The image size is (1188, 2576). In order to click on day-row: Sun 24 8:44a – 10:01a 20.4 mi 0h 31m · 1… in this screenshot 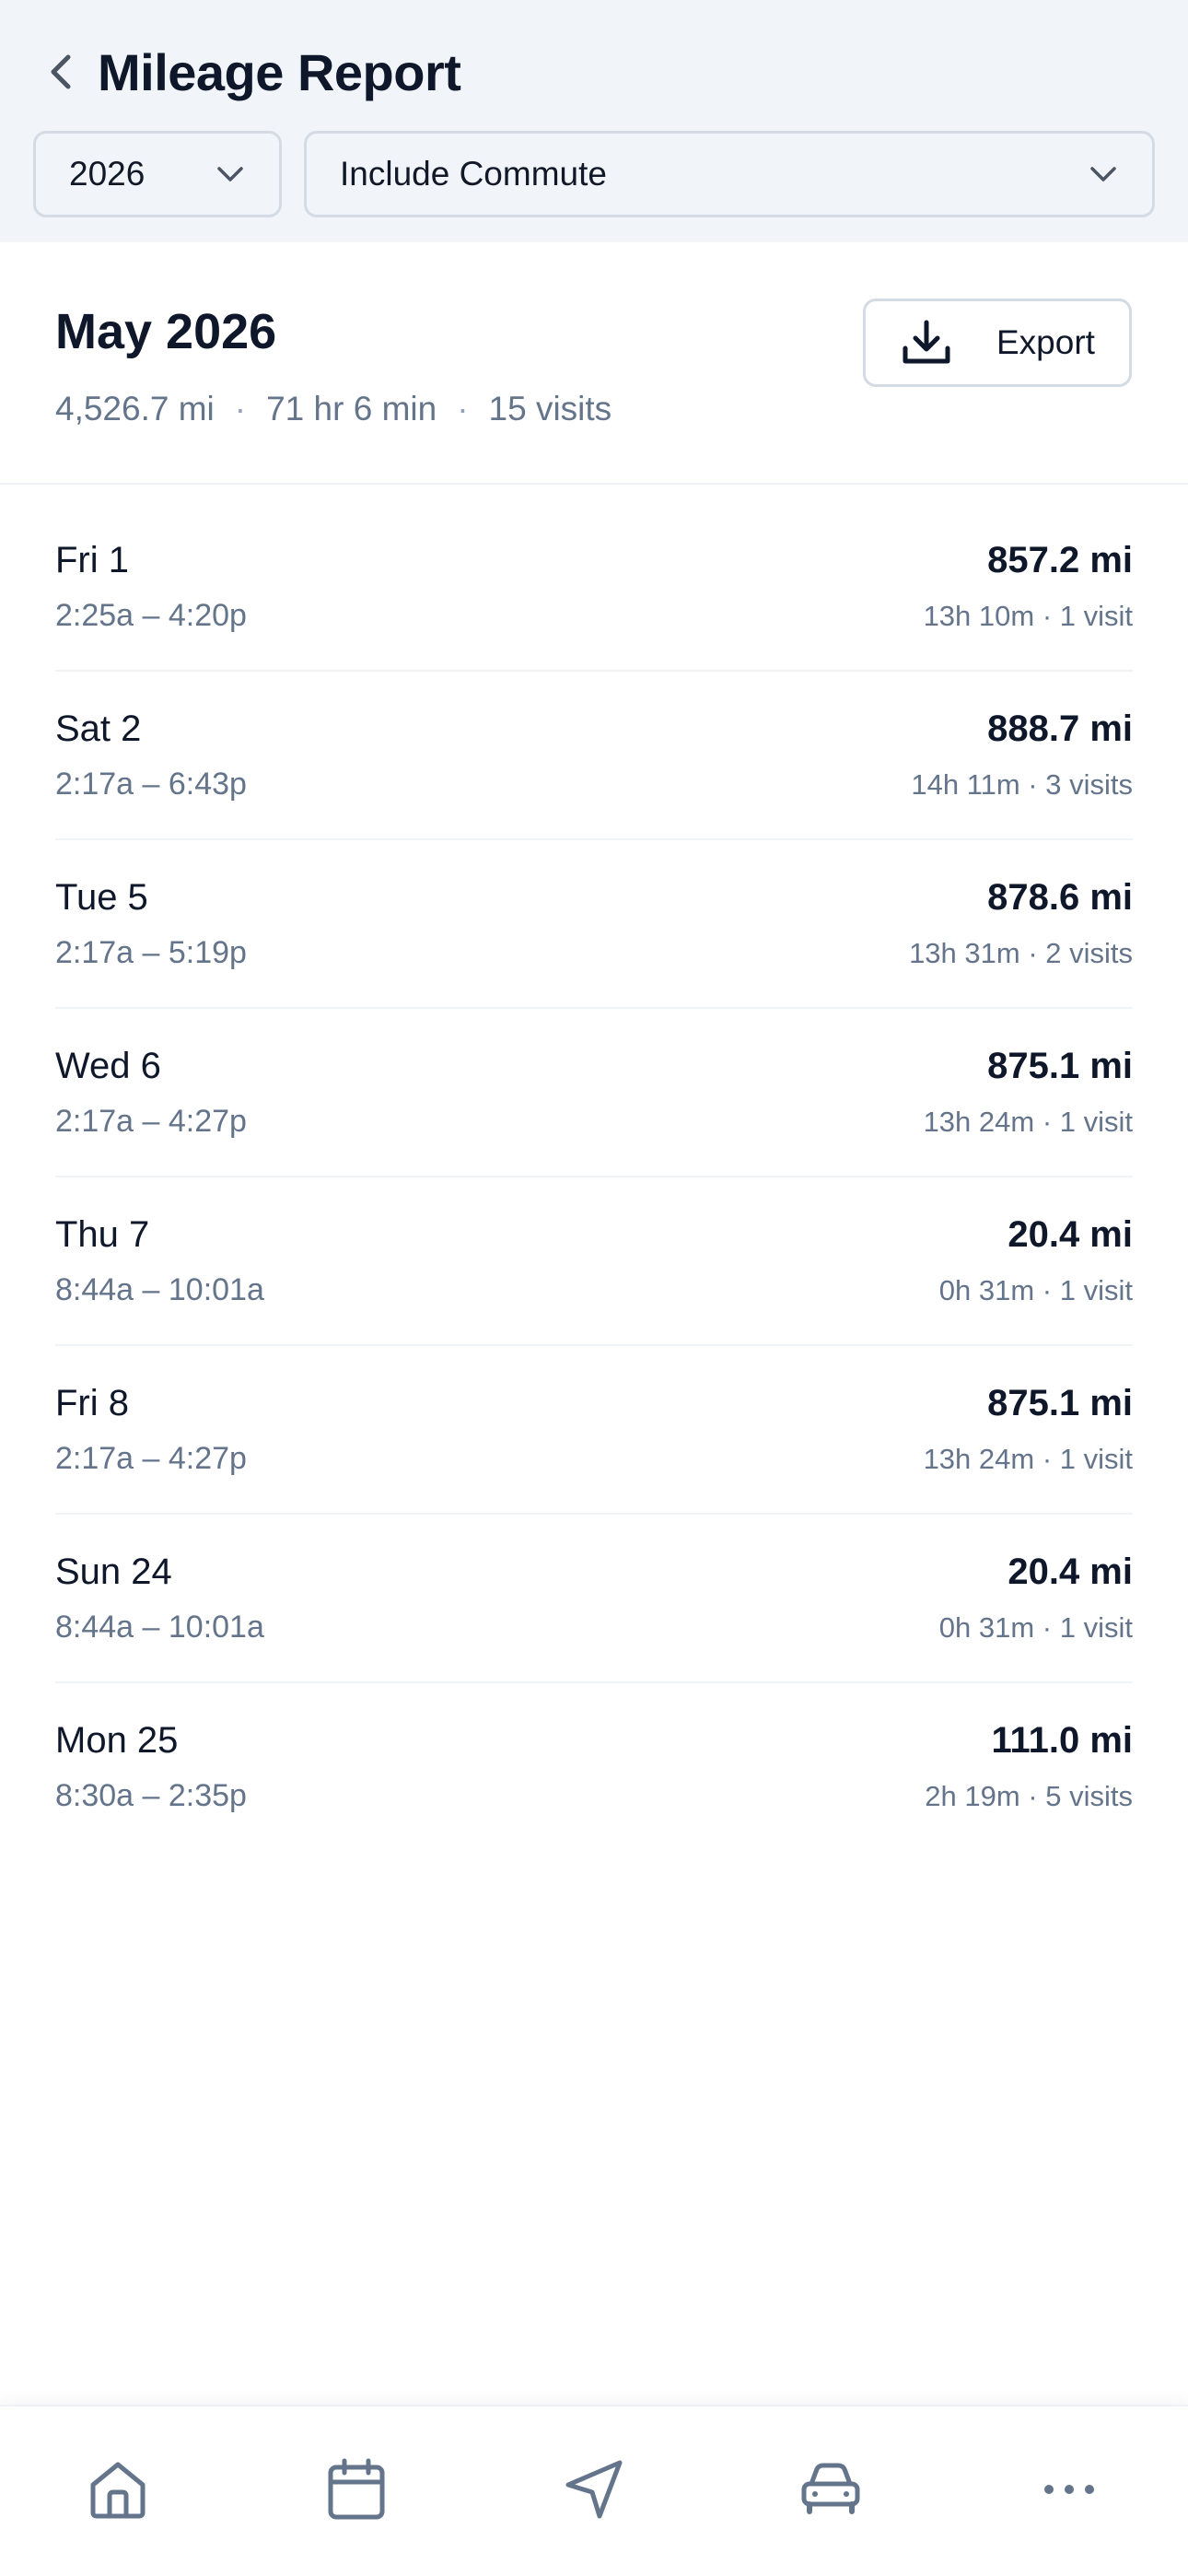, I will do `click(594, 1599)`.